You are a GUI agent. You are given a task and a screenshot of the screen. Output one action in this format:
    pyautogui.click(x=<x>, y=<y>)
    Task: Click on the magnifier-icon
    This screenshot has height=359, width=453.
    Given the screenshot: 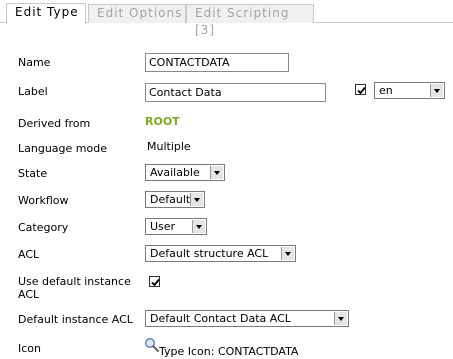 What is the action you would take?
    pyautogui.click(x=152, y=345)
    